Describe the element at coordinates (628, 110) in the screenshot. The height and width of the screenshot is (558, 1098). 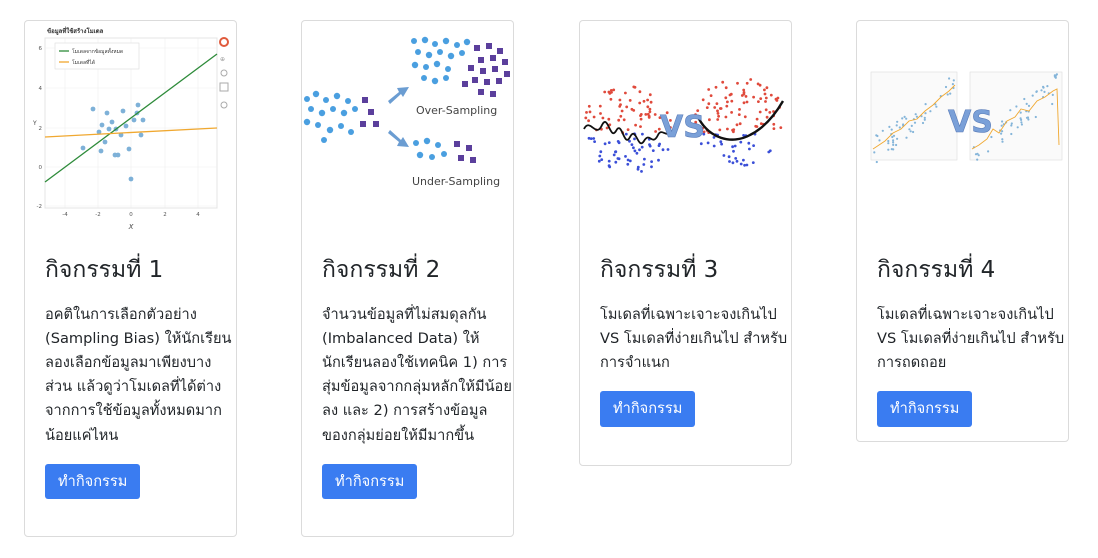
I see `class-a-points-left` at that location.